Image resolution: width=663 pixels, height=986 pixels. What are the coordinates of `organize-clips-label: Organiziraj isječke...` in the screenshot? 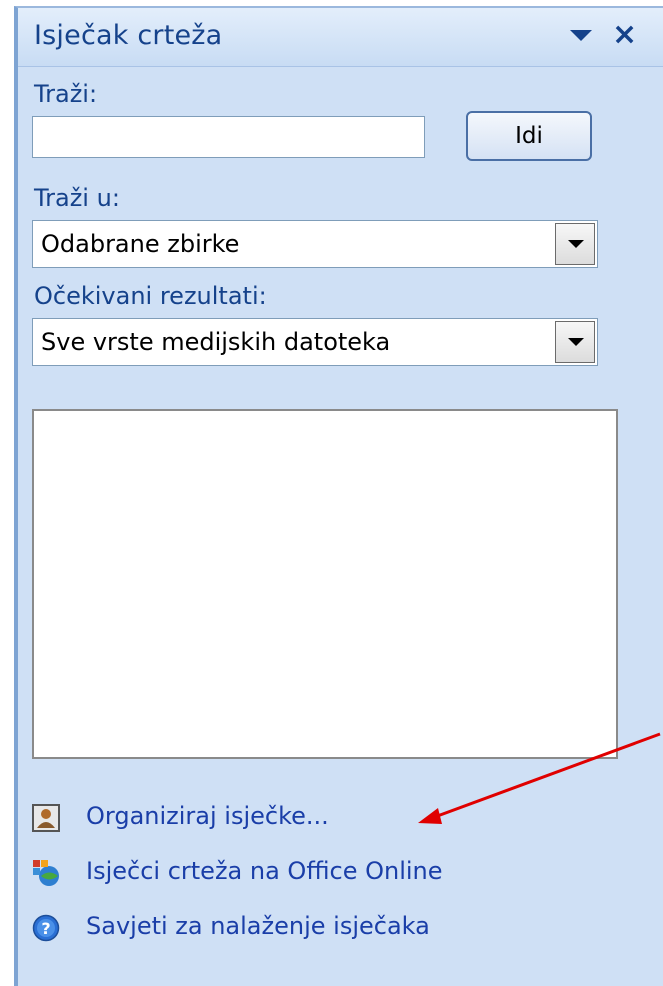 It's located at (207, 816).